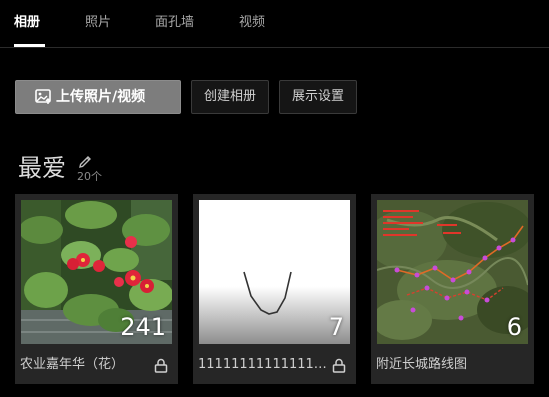 The height and width of the screenshot is (397, 549). I want to click on tab-albums: 相册, so click(27, 24).